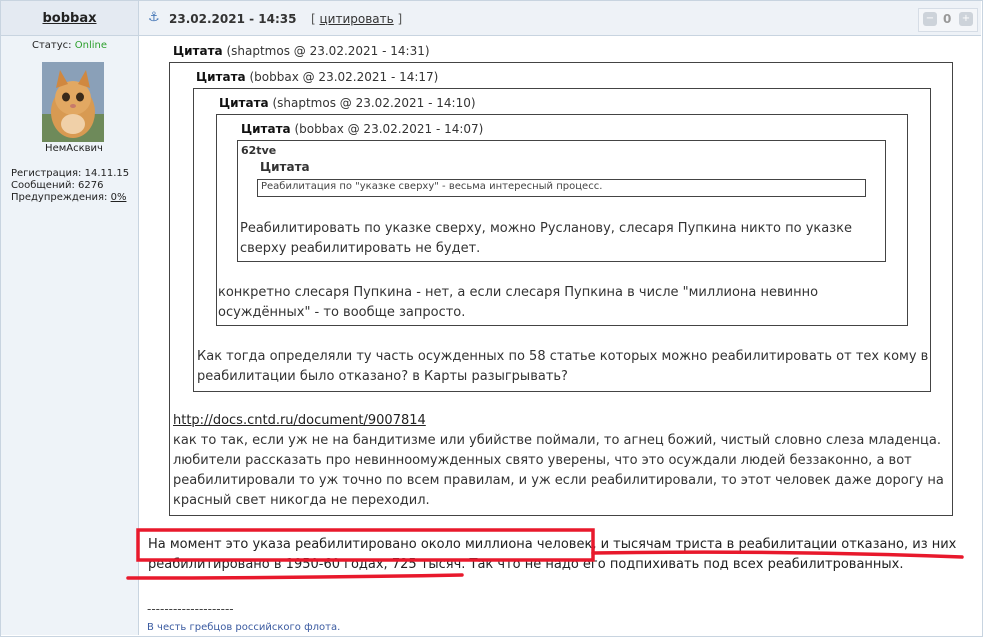  I want to click on thumbs-up-icon: +, so click(966, 19).